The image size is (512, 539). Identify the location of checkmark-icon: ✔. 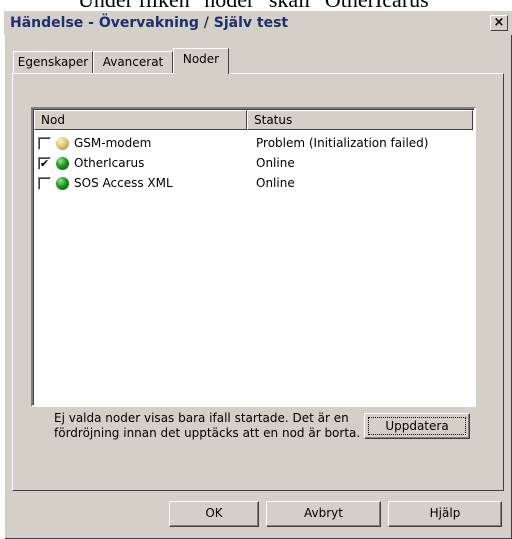
(44, 163).